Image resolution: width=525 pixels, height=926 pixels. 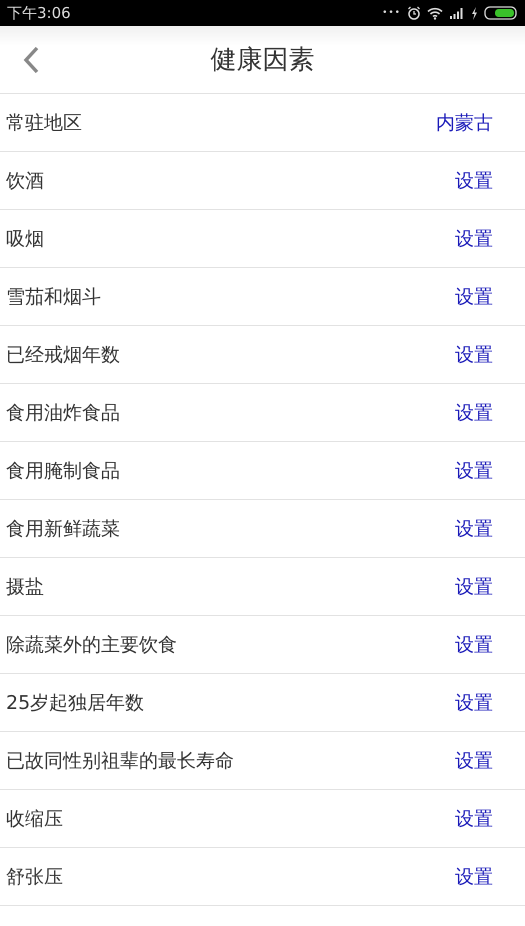 I want to click on battery-icon, so click(x=501, y=13).